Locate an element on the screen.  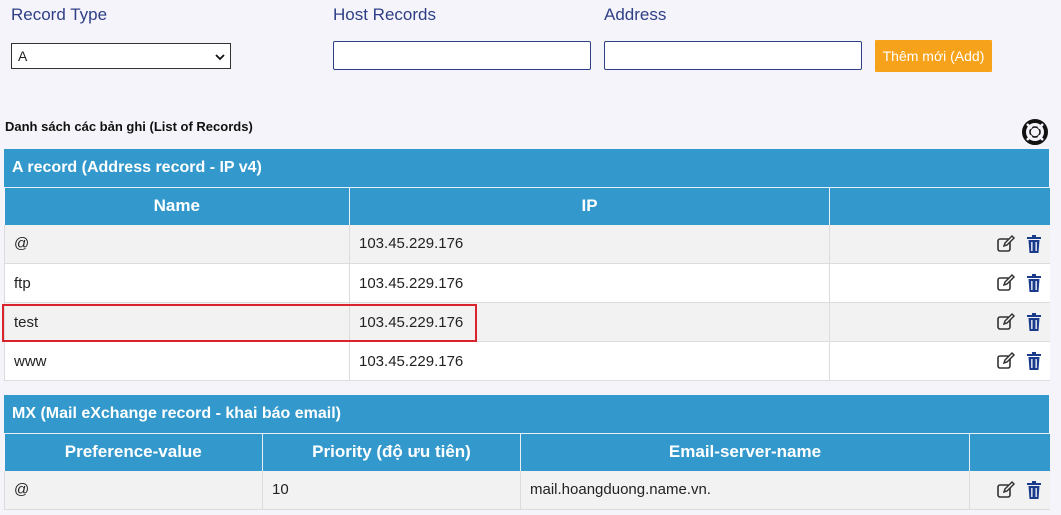
record-name: test is located at coordinates (177, 322).